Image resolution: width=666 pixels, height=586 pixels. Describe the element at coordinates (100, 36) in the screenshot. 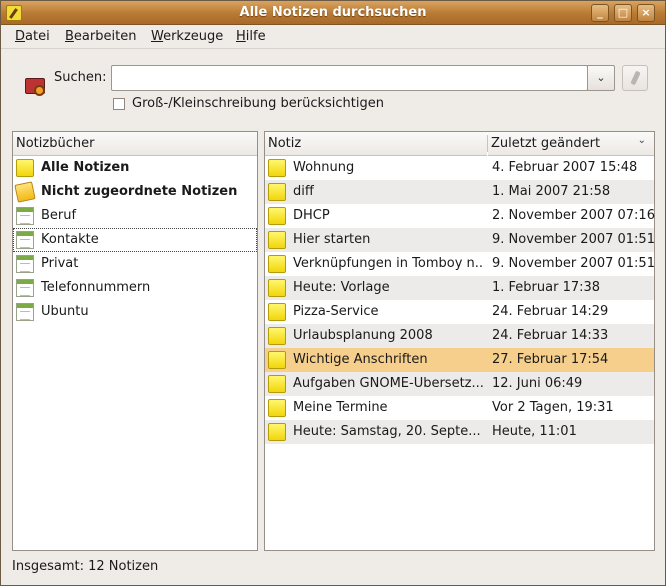

I see `menu-bearbeiten: Bearbeiten` at that location.